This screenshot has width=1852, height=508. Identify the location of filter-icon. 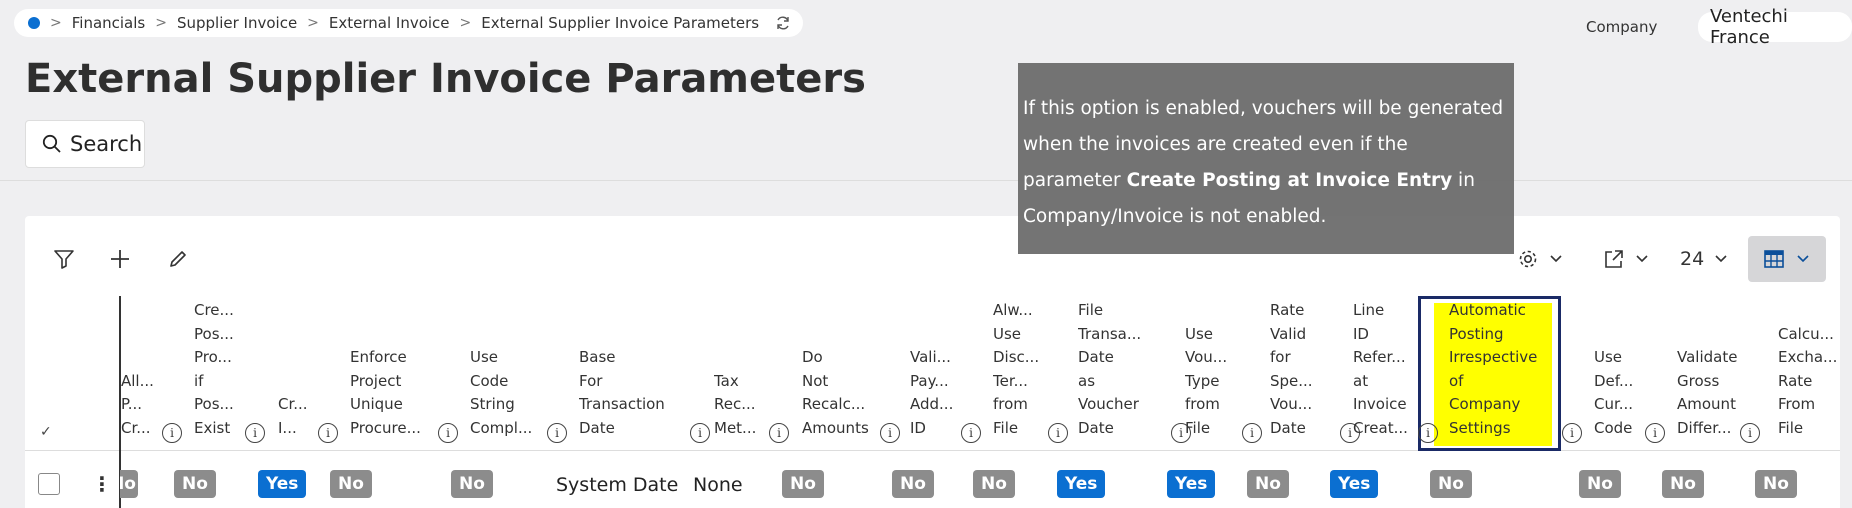
(64, 259).